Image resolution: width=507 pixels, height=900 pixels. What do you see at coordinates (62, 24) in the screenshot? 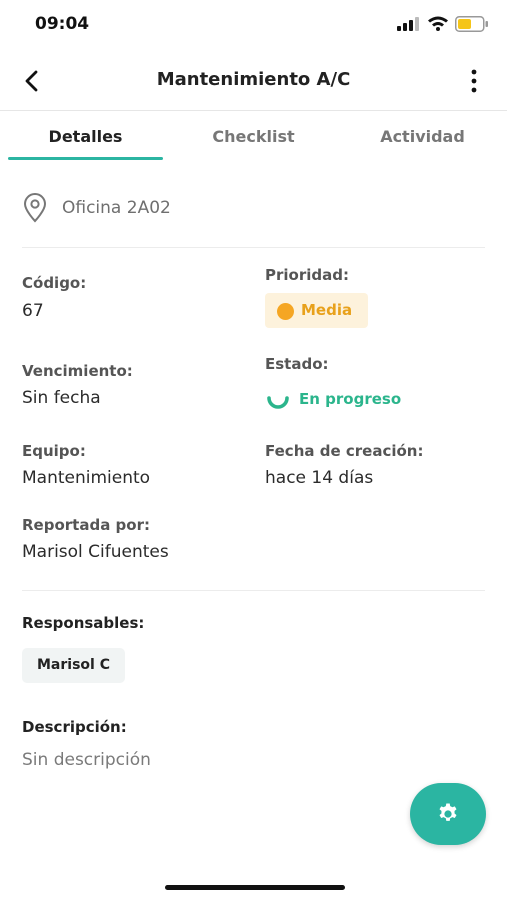
I see `status-time: 09:04` at bounding box center [62, 24].